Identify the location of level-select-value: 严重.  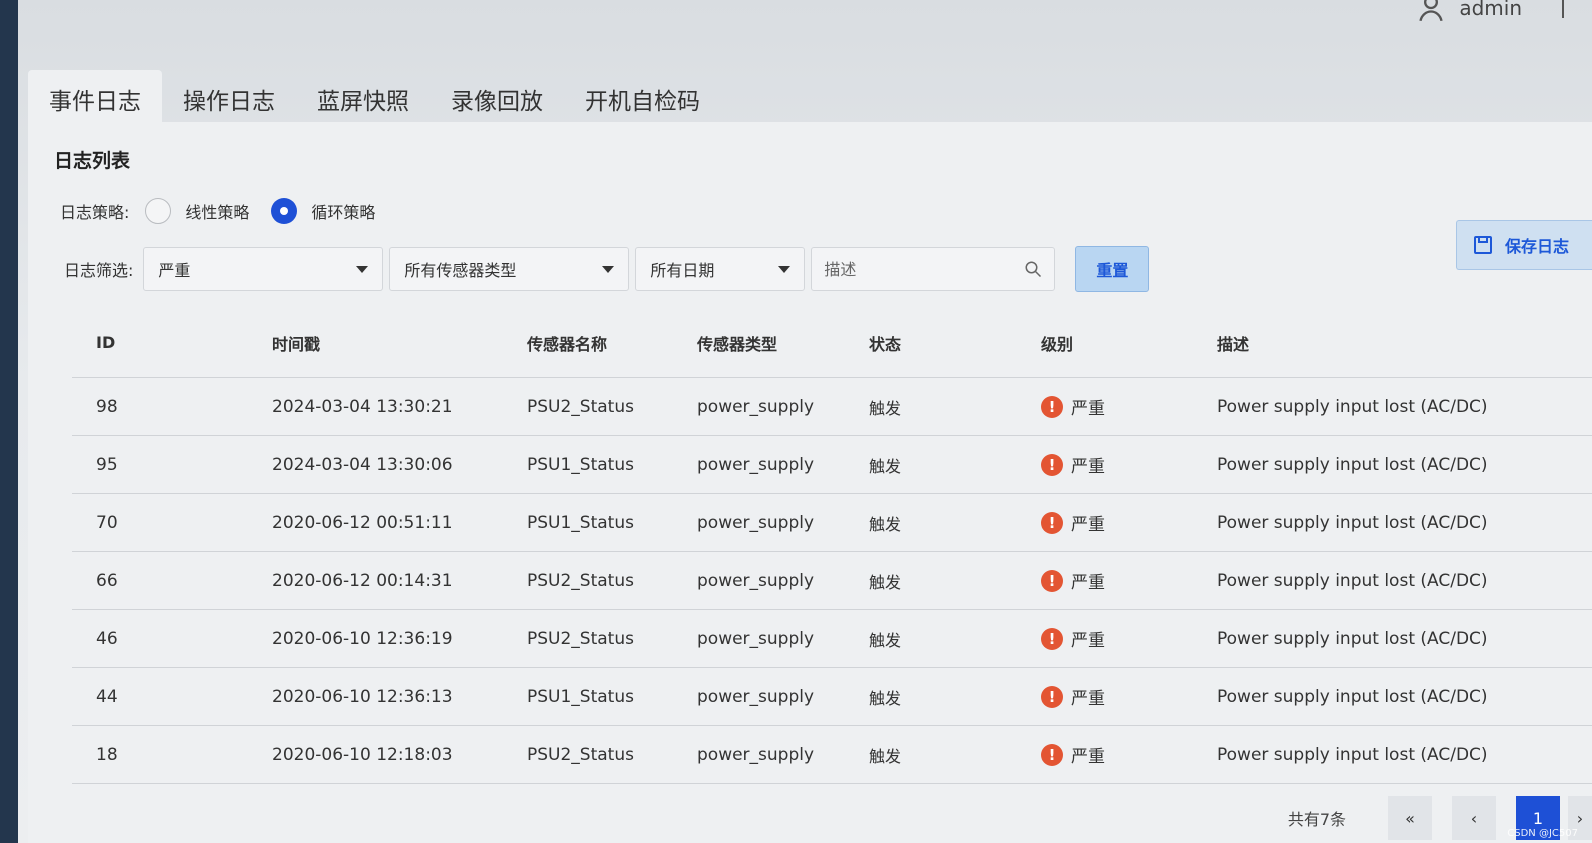
(174, 270).